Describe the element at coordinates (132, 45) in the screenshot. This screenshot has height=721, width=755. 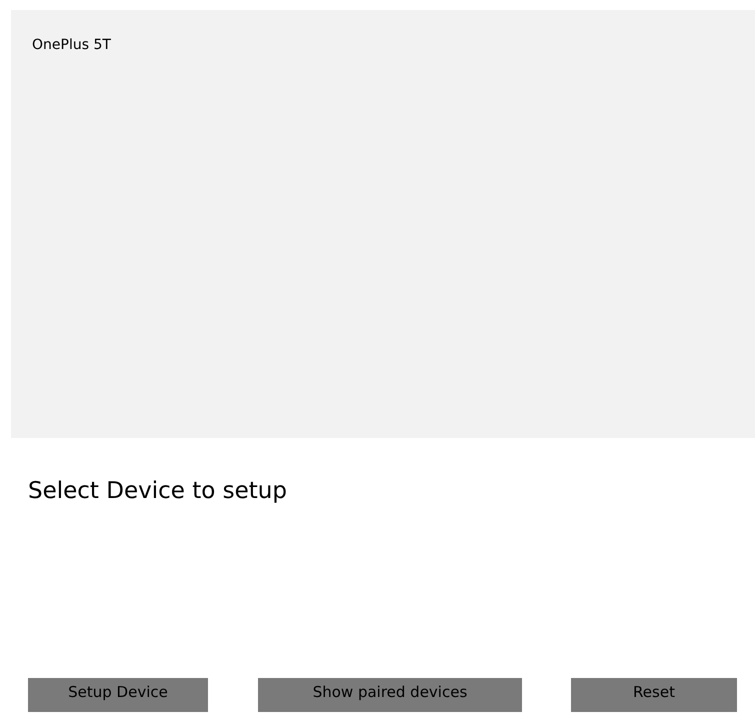
I see `device-list-item: OnePlus 5T` at that location.